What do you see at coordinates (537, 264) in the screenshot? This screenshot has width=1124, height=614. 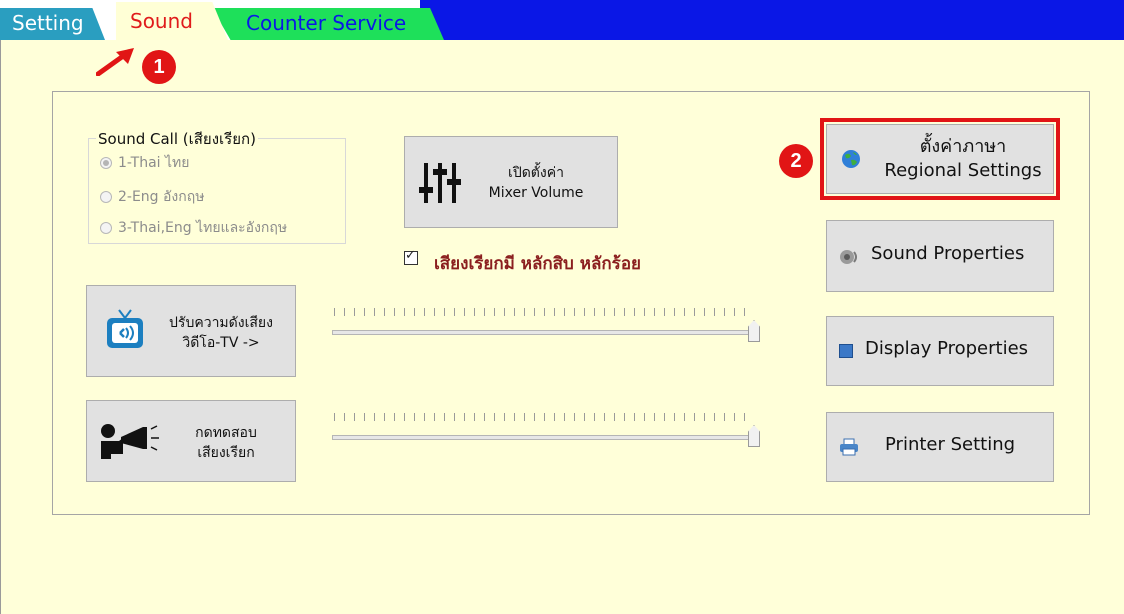 I see `tens-hundreds-label: เสียงเรียกมี หลักสิบ หลักร้อย` at bounding box center [537, 264].